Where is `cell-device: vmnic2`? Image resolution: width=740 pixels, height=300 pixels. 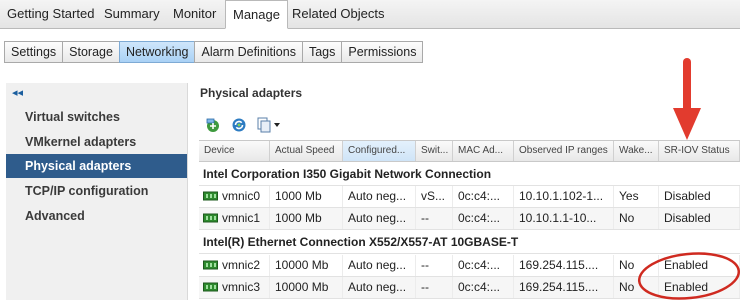
cell-device: vmnic2 is located at coordinates (243, 265).